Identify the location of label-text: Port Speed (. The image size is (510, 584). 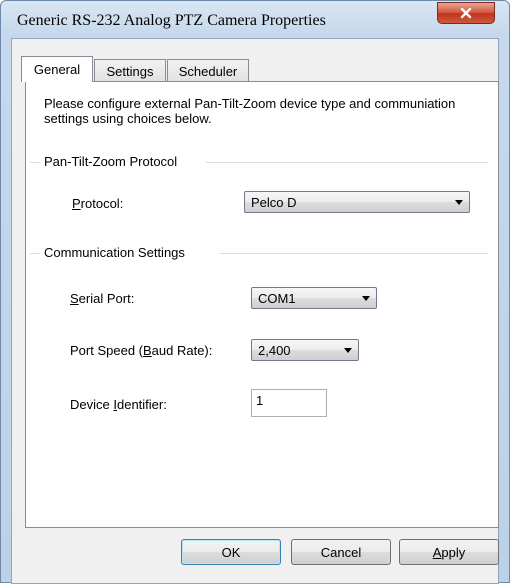
(106, 350).